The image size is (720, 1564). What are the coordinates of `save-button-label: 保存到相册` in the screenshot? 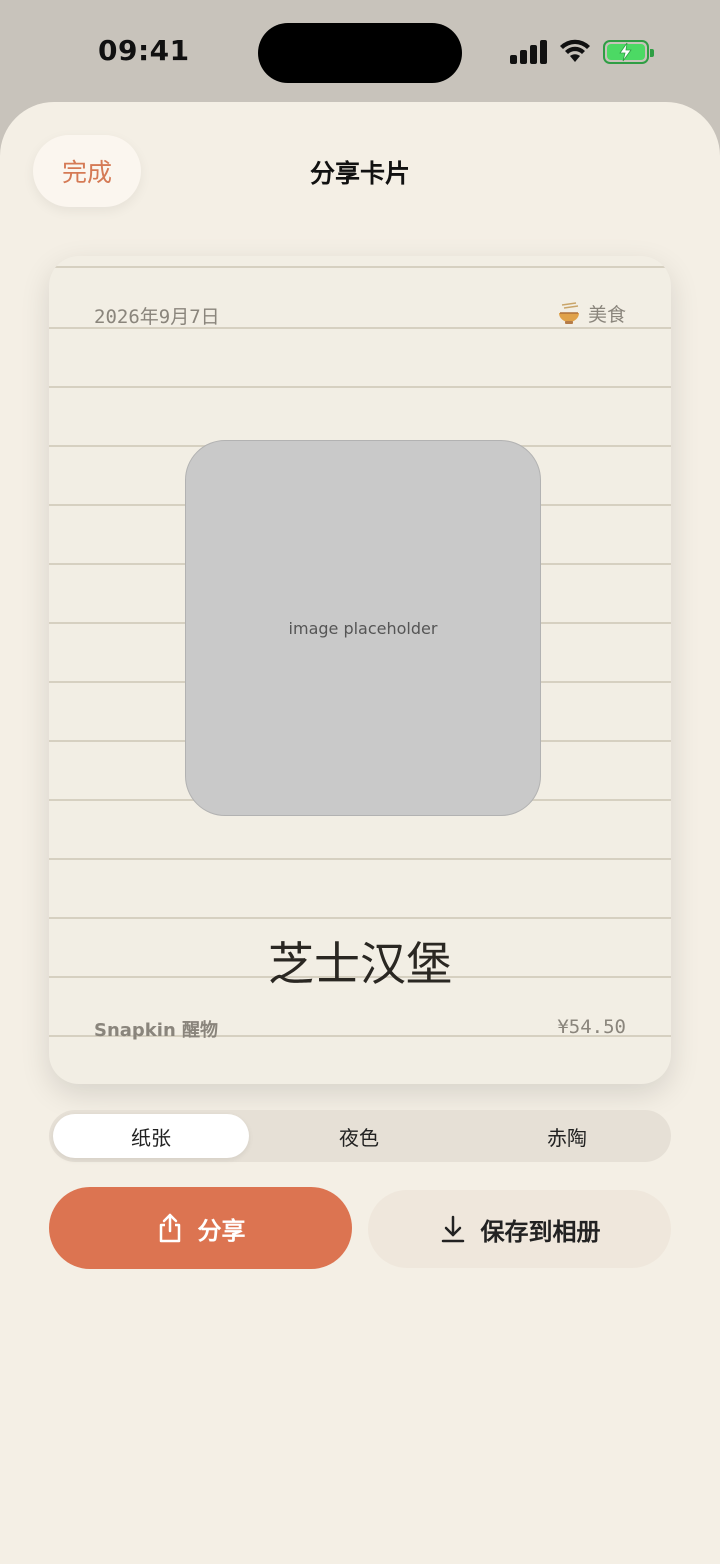 It's located at (540, 1231).